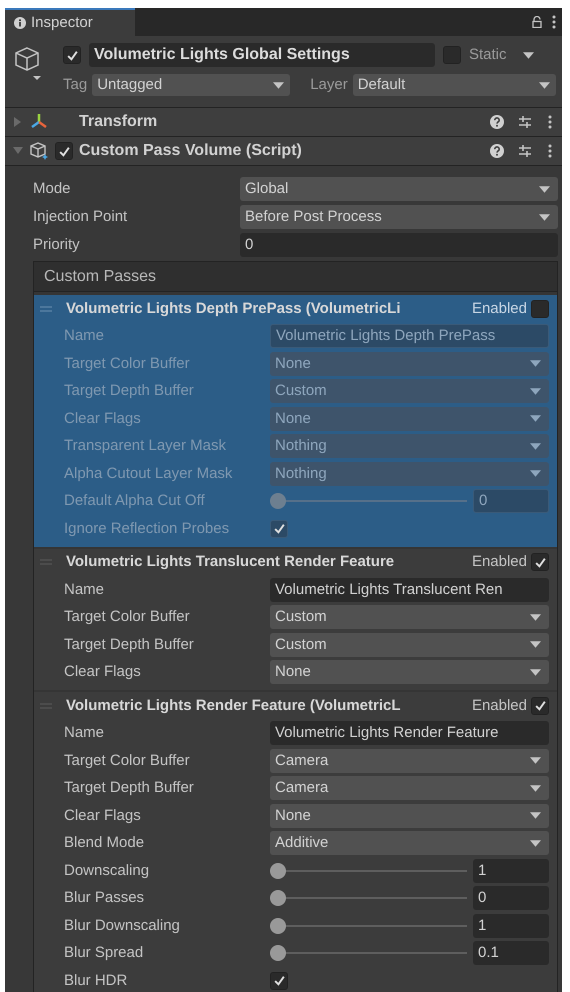  I want to click on tag-dropdown: Untagged, so click(191, 85).